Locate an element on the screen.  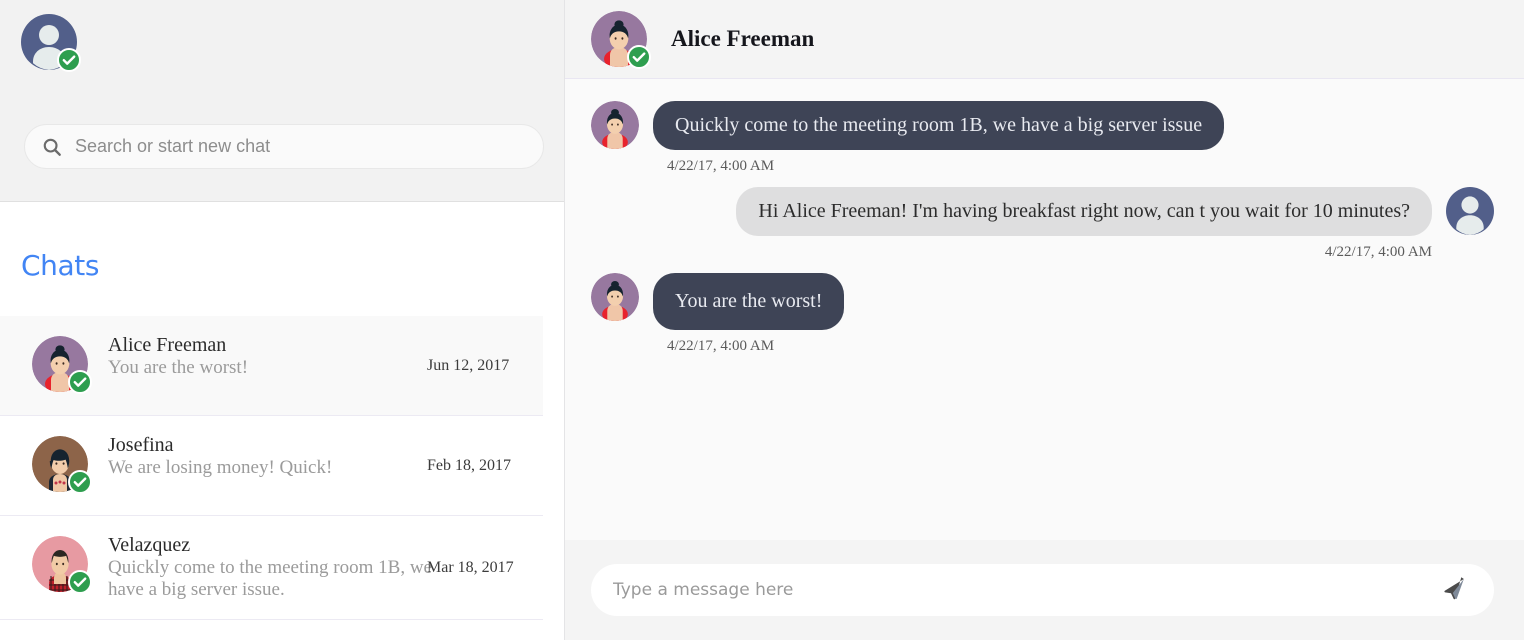
send-paper-plane-icon is located at coordinates (1454, 588).